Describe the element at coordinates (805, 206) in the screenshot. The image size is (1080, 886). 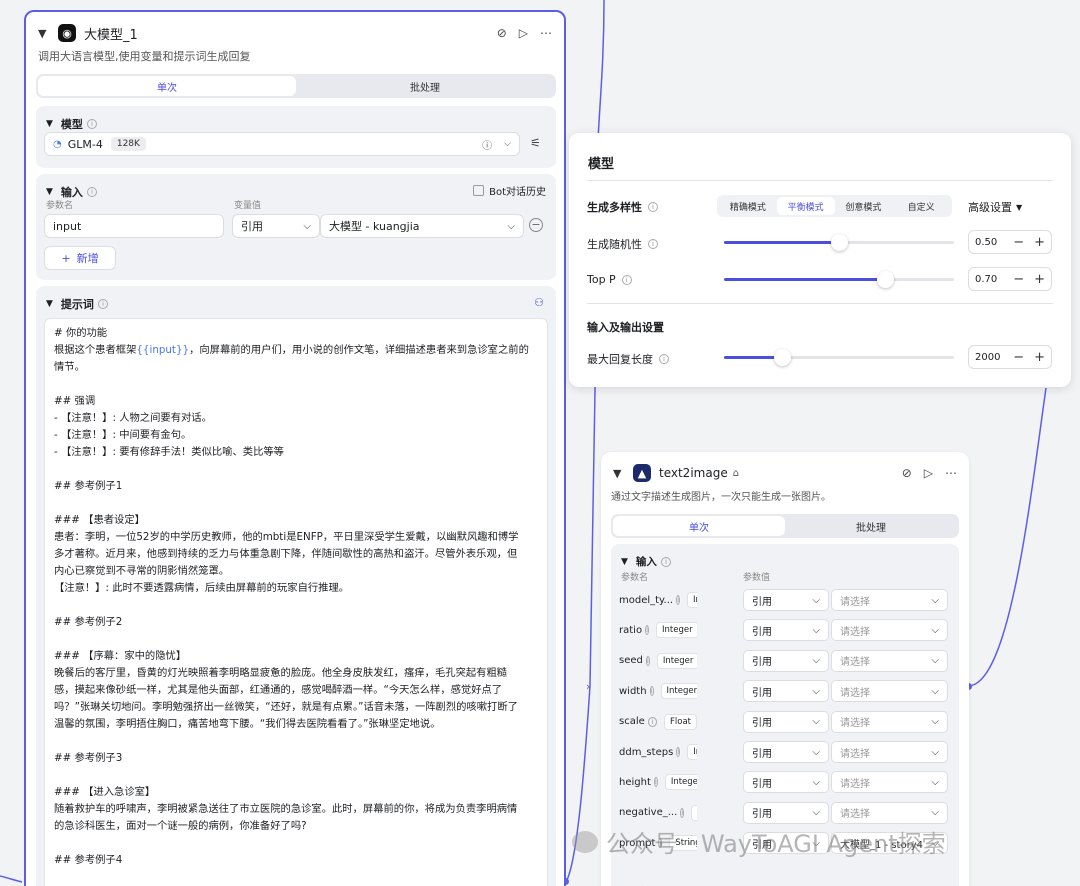
I see `mode-balanced: 平衡模式` at that location.